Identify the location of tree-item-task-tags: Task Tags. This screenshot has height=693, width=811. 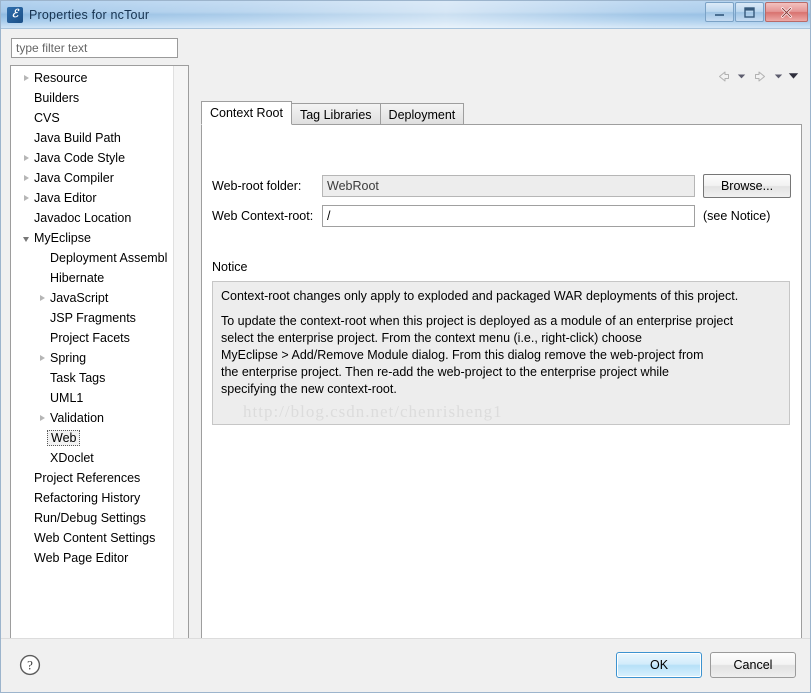
(92, 378).